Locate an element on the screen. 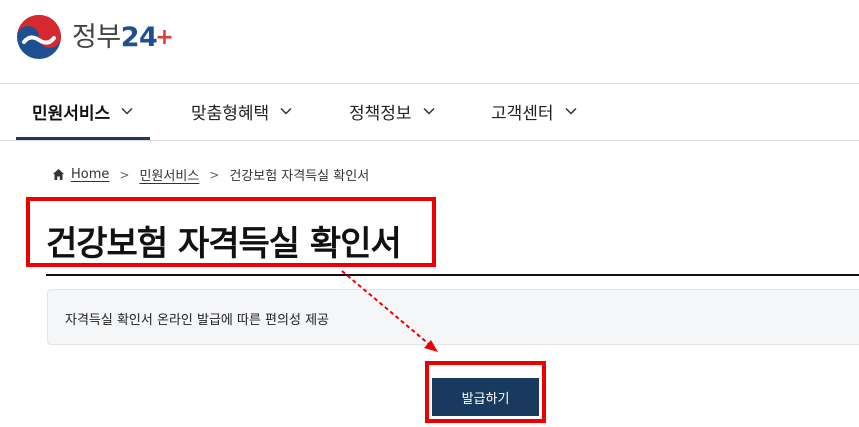 This screenshot has height=427, width=859. breadcrumb-current: 건강보험 자격득실 확인서 is located at coordinates (299, 176).